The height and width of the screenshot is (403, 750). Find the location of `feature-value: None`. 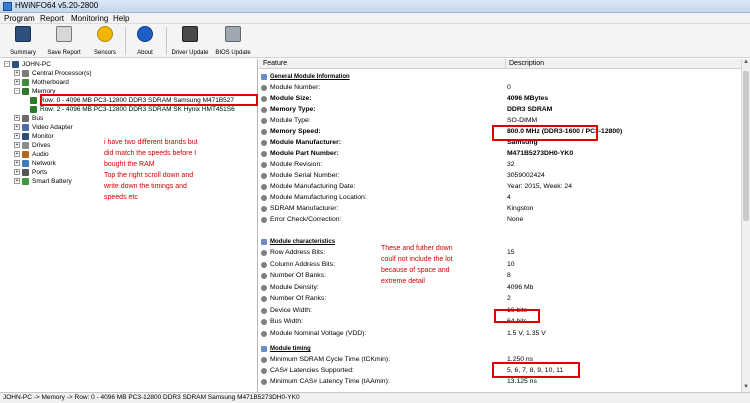

feature-value: None is located at coordinates (515, 219).